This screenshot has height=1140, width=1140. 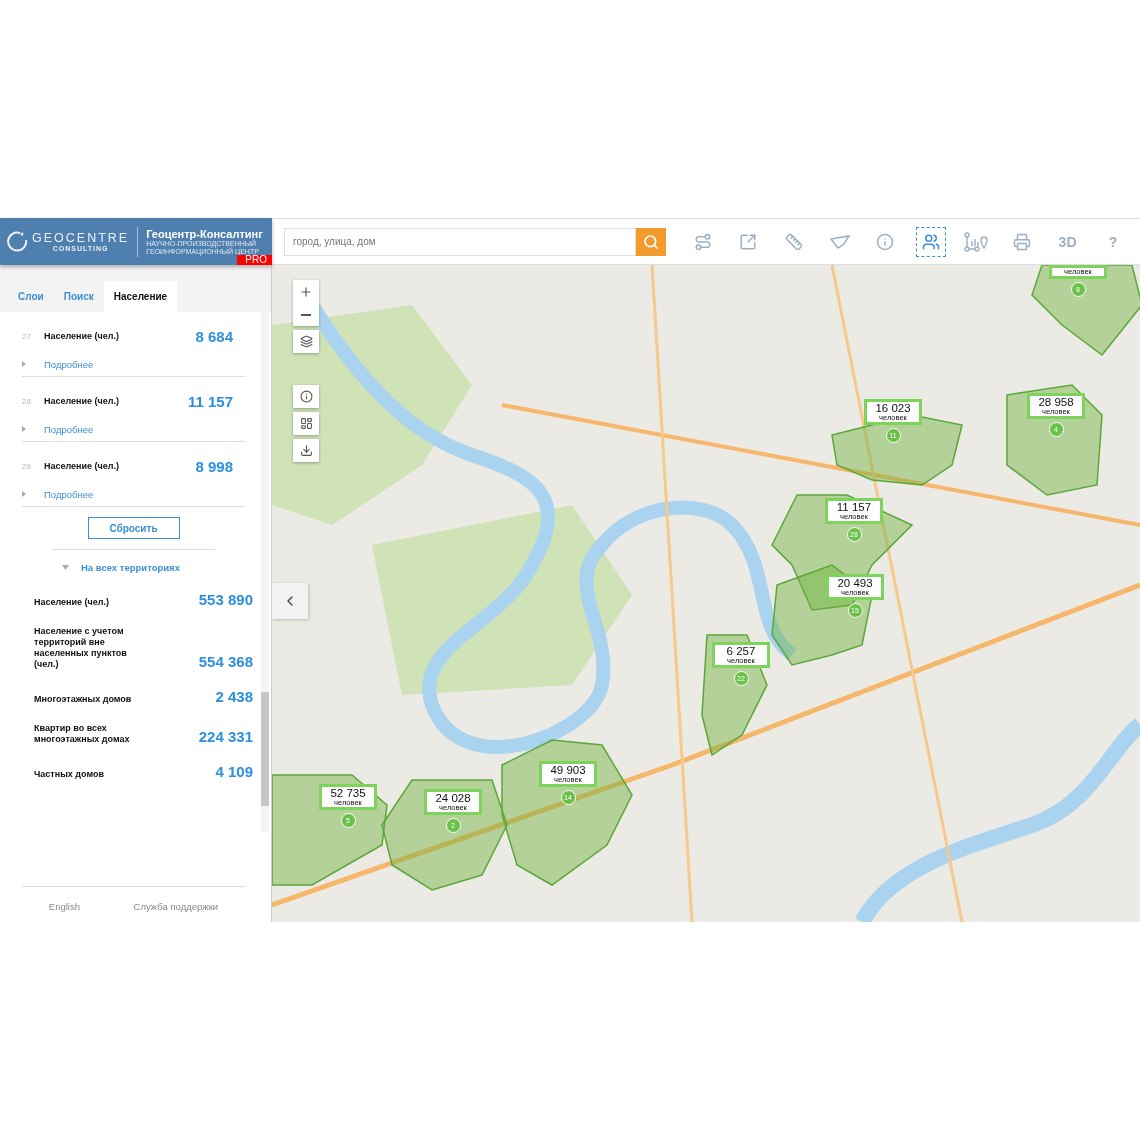 What do you see at coordinates (234, 771) in the screenshot?
I see `stat-value: 4 109` at bounding box center [234, 771].